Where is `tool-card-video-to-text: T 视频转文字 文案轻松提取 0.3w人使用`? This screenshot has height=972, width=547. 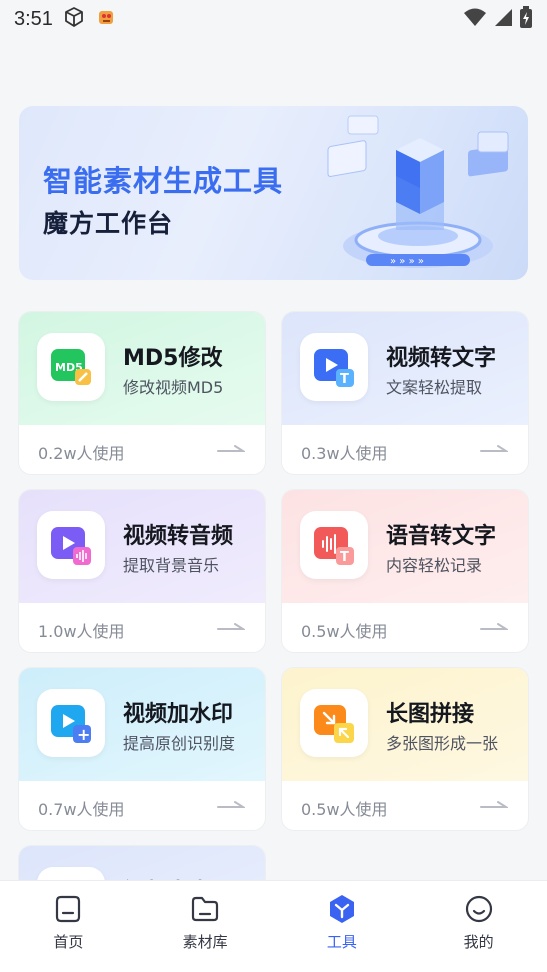 tool-card-video-to-text: T 视频转文字 文案轻松提取 0.3w人使用 is located at coordinates (405, 393).